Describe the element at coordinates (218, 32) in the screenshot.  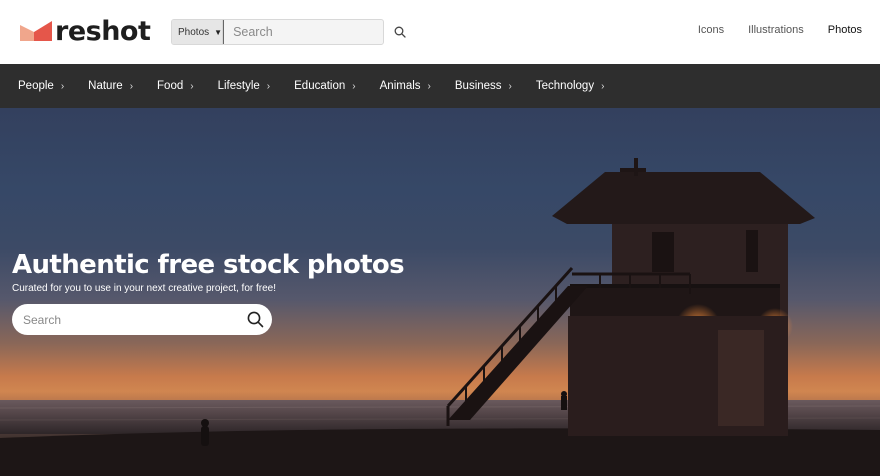
I see `caret-down-icon: ▼` at that location.